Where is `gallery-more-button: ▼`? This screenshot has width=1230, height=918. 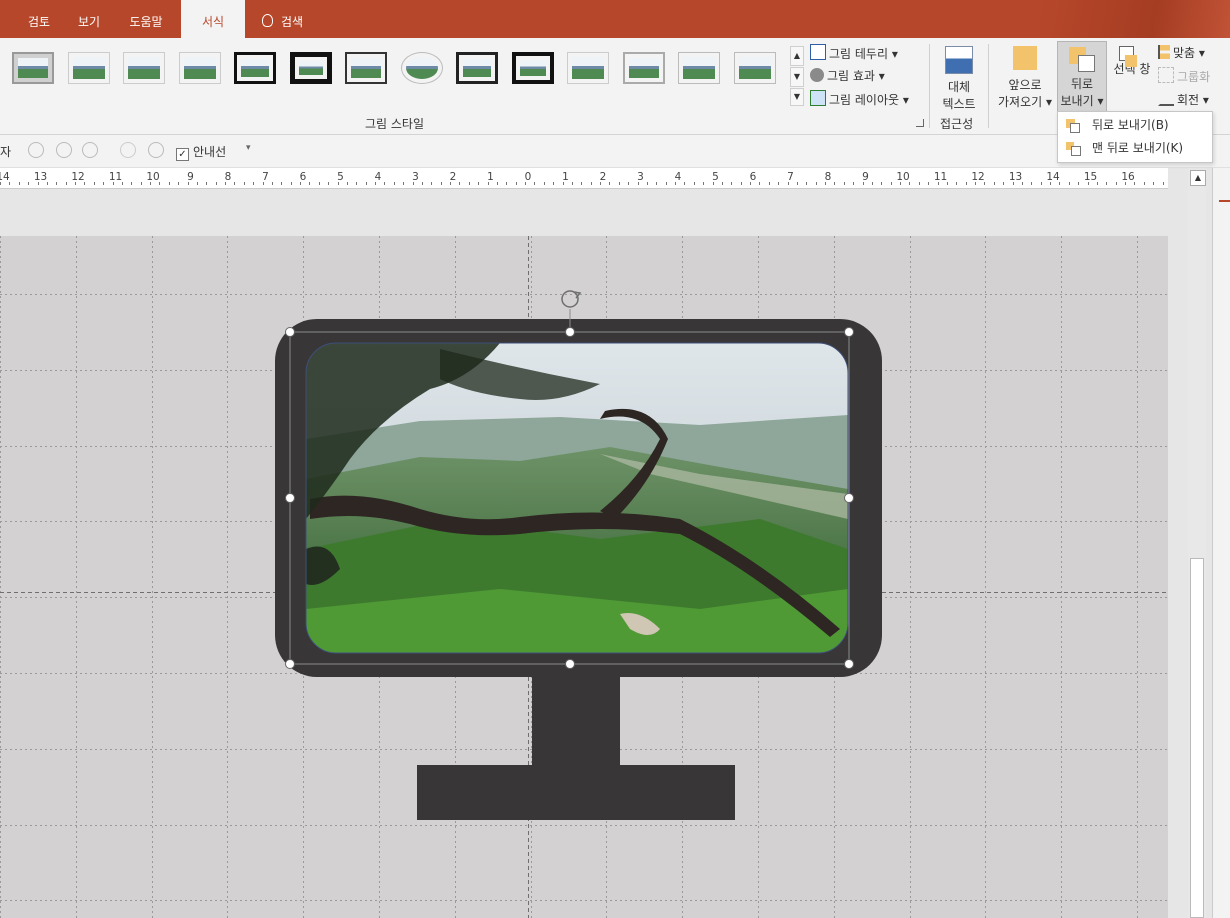 gallery-more-button: ▼ is located at coordinates (797, 97).